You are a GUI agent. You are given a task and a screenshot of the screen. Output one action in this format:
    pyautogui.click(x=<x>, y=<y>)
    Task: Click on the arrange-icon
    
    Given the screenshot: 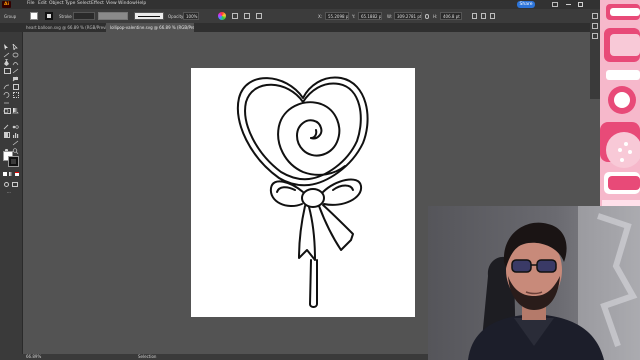 What is the action you would take?
    pyautogui.click(x=555, y=4)
    